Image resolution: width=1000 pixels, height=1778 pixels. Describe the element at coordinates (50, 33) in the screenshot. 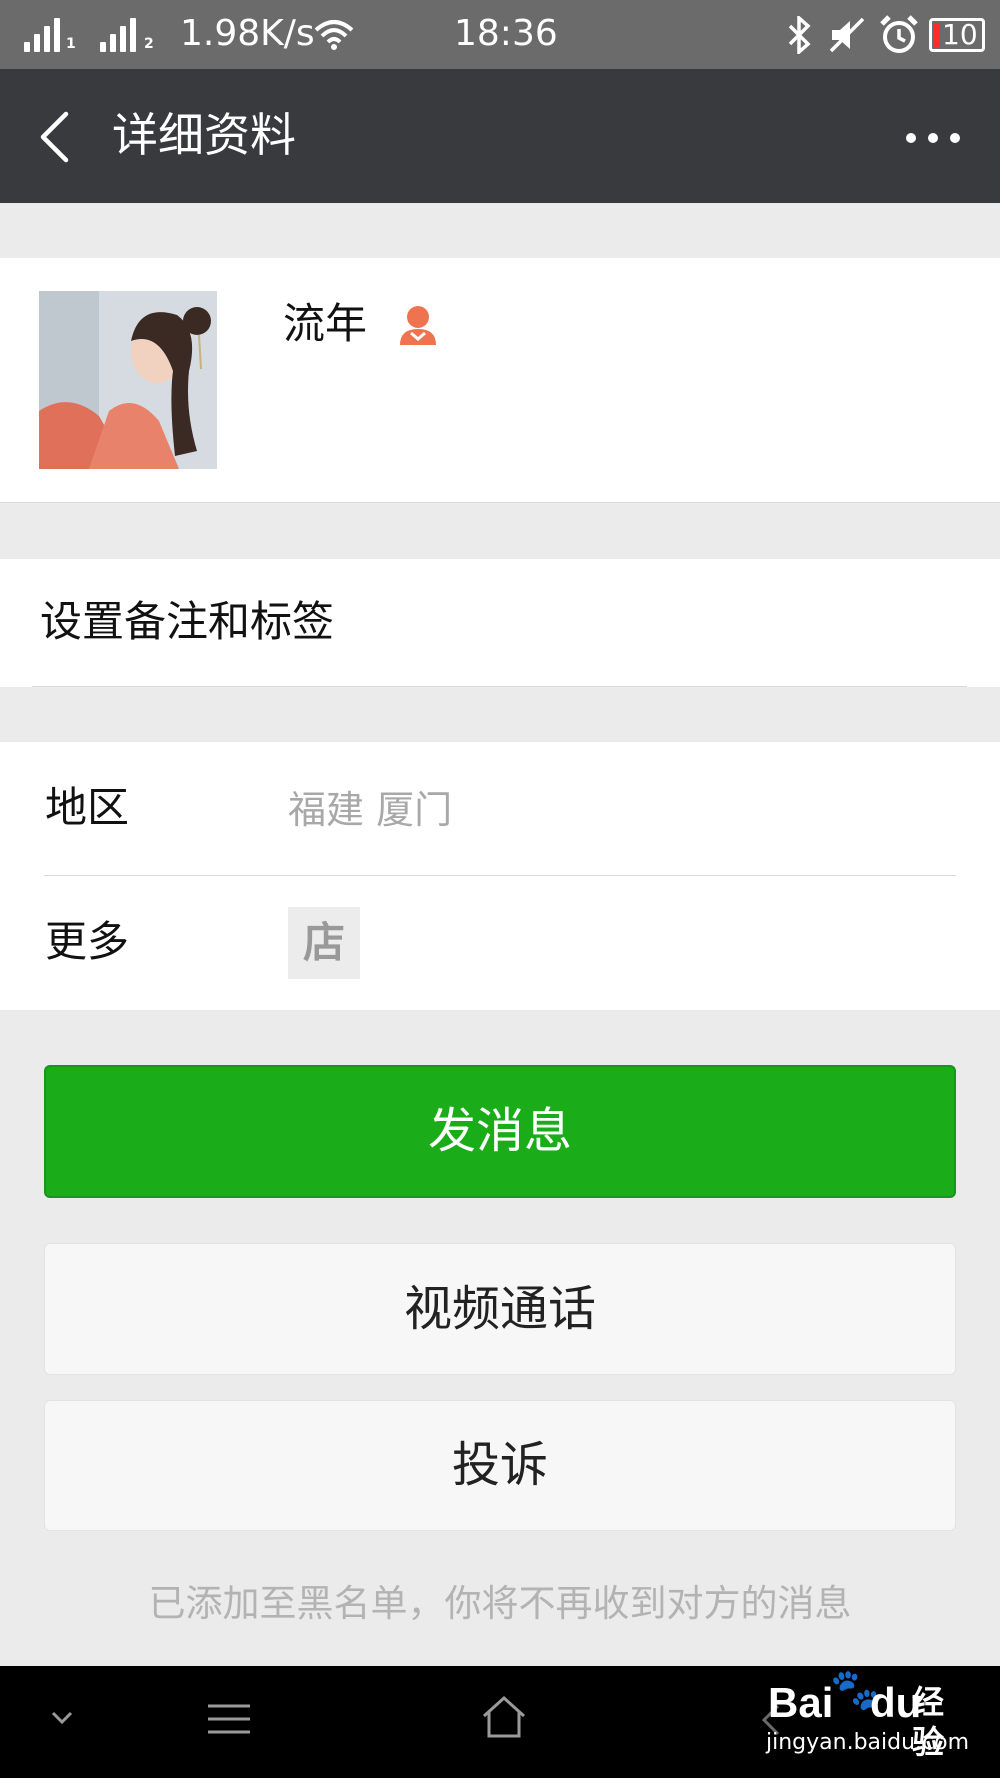

I see `signal-icon: 1` at that location.